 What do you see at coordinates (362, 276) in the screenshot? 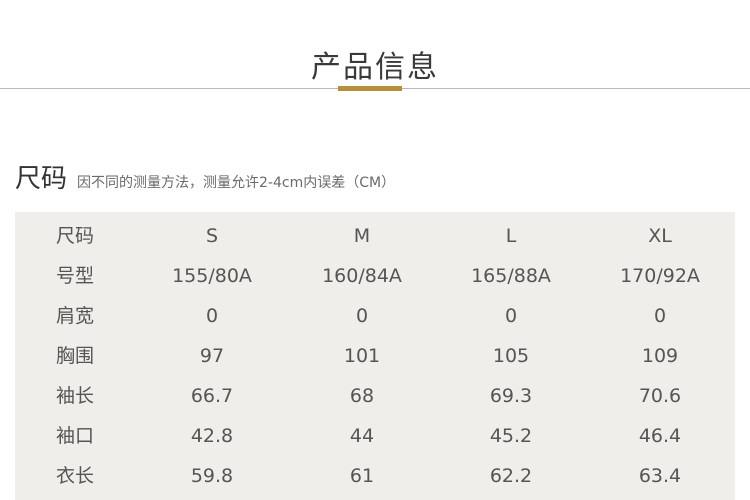
I see `table-cell: 160/84A` at bounding box center [362, 276].